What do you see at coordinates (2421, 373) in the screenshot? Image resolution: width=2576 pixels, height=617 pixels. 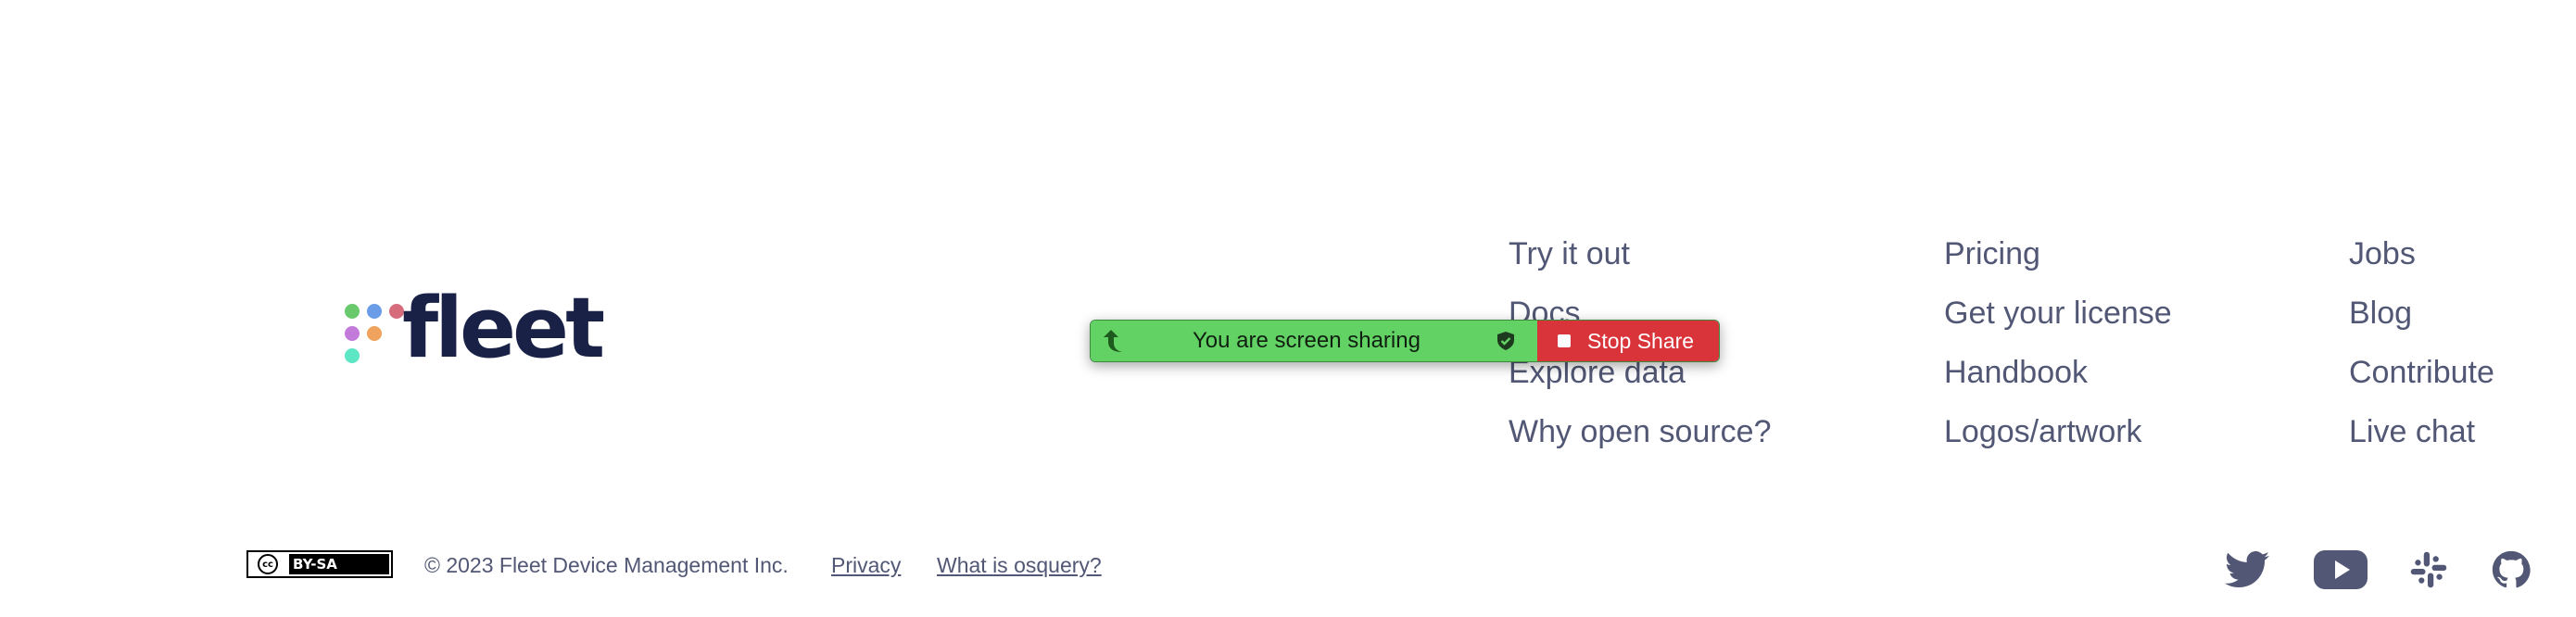 I see `link-contribute: Contribute` at bounding box center [2421, 373].